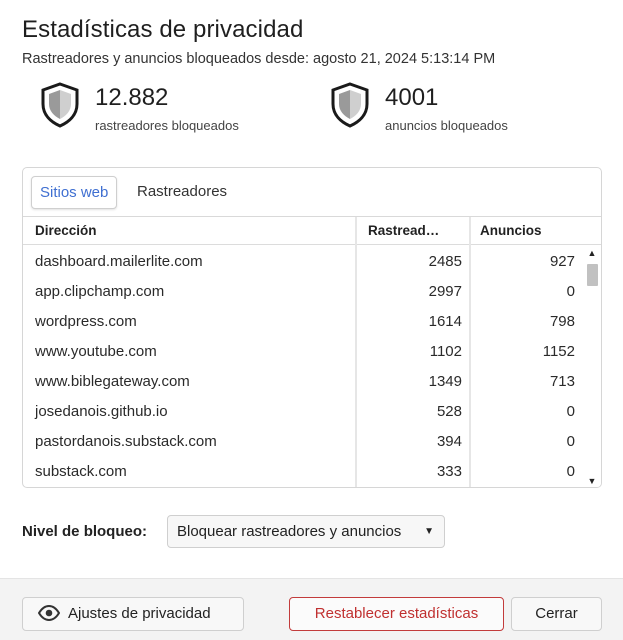 This screenshot has height=640, width=623. What do you see at coordinates (562, 321) in the screenshot?
I see `cell-ads: 798` at bounding box center [562, 321].